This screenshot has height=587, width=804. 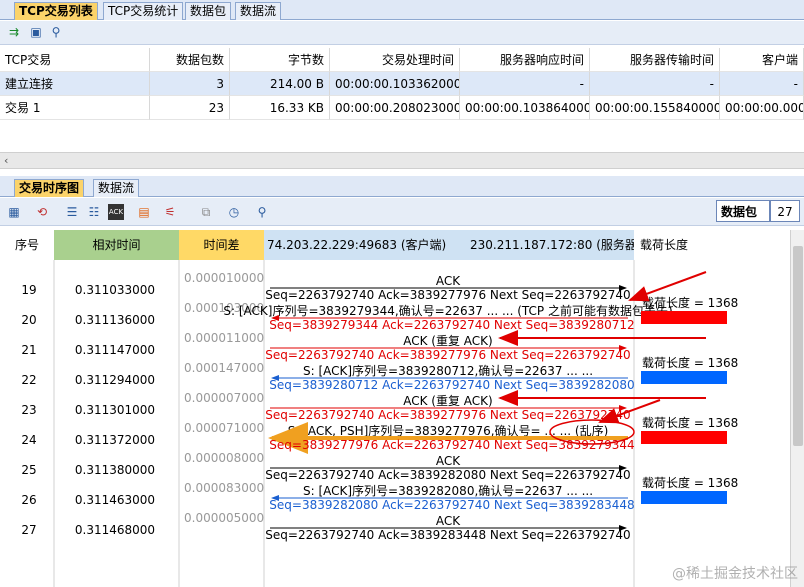 What do you see at coordinates (116, 245) in the screenshot?
I see `seq-header-relative-time: 相对时间` at bounding box center [116, 245].